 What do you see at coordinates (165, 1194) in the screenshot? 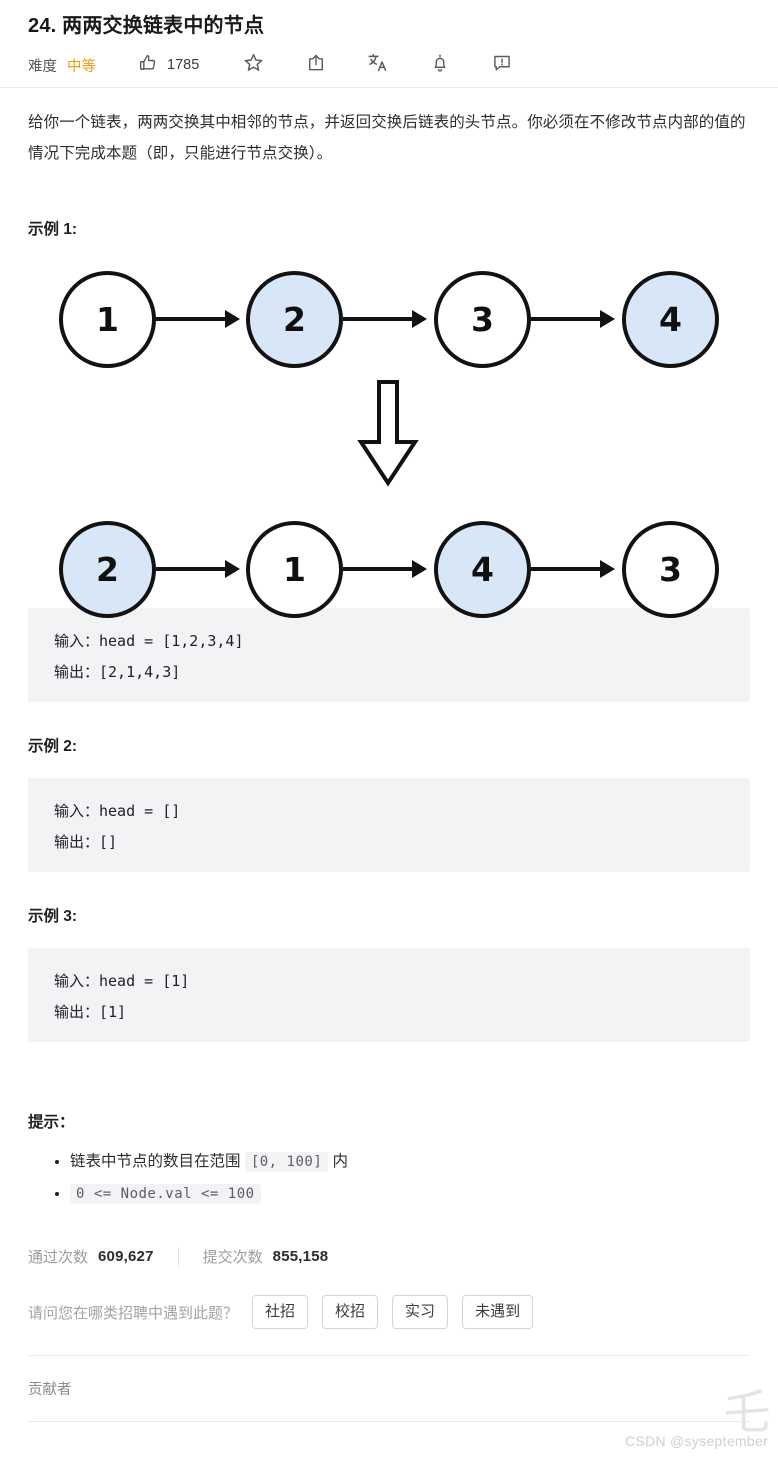
I see `hint-1-code: 0 <= Node.val <= 100` at bounding box center [165, 1194].